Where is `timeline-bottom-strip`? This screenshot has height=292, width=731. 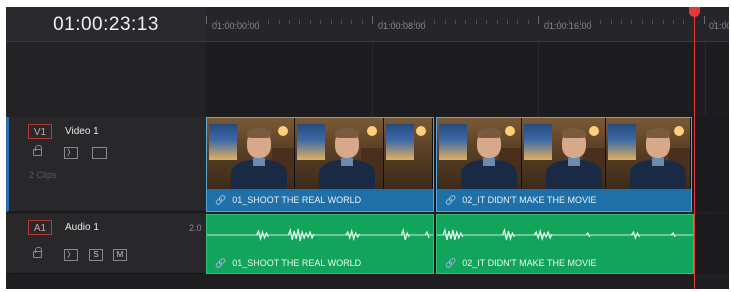 timeline-bottom-strip is located at coordinates (367, 281).